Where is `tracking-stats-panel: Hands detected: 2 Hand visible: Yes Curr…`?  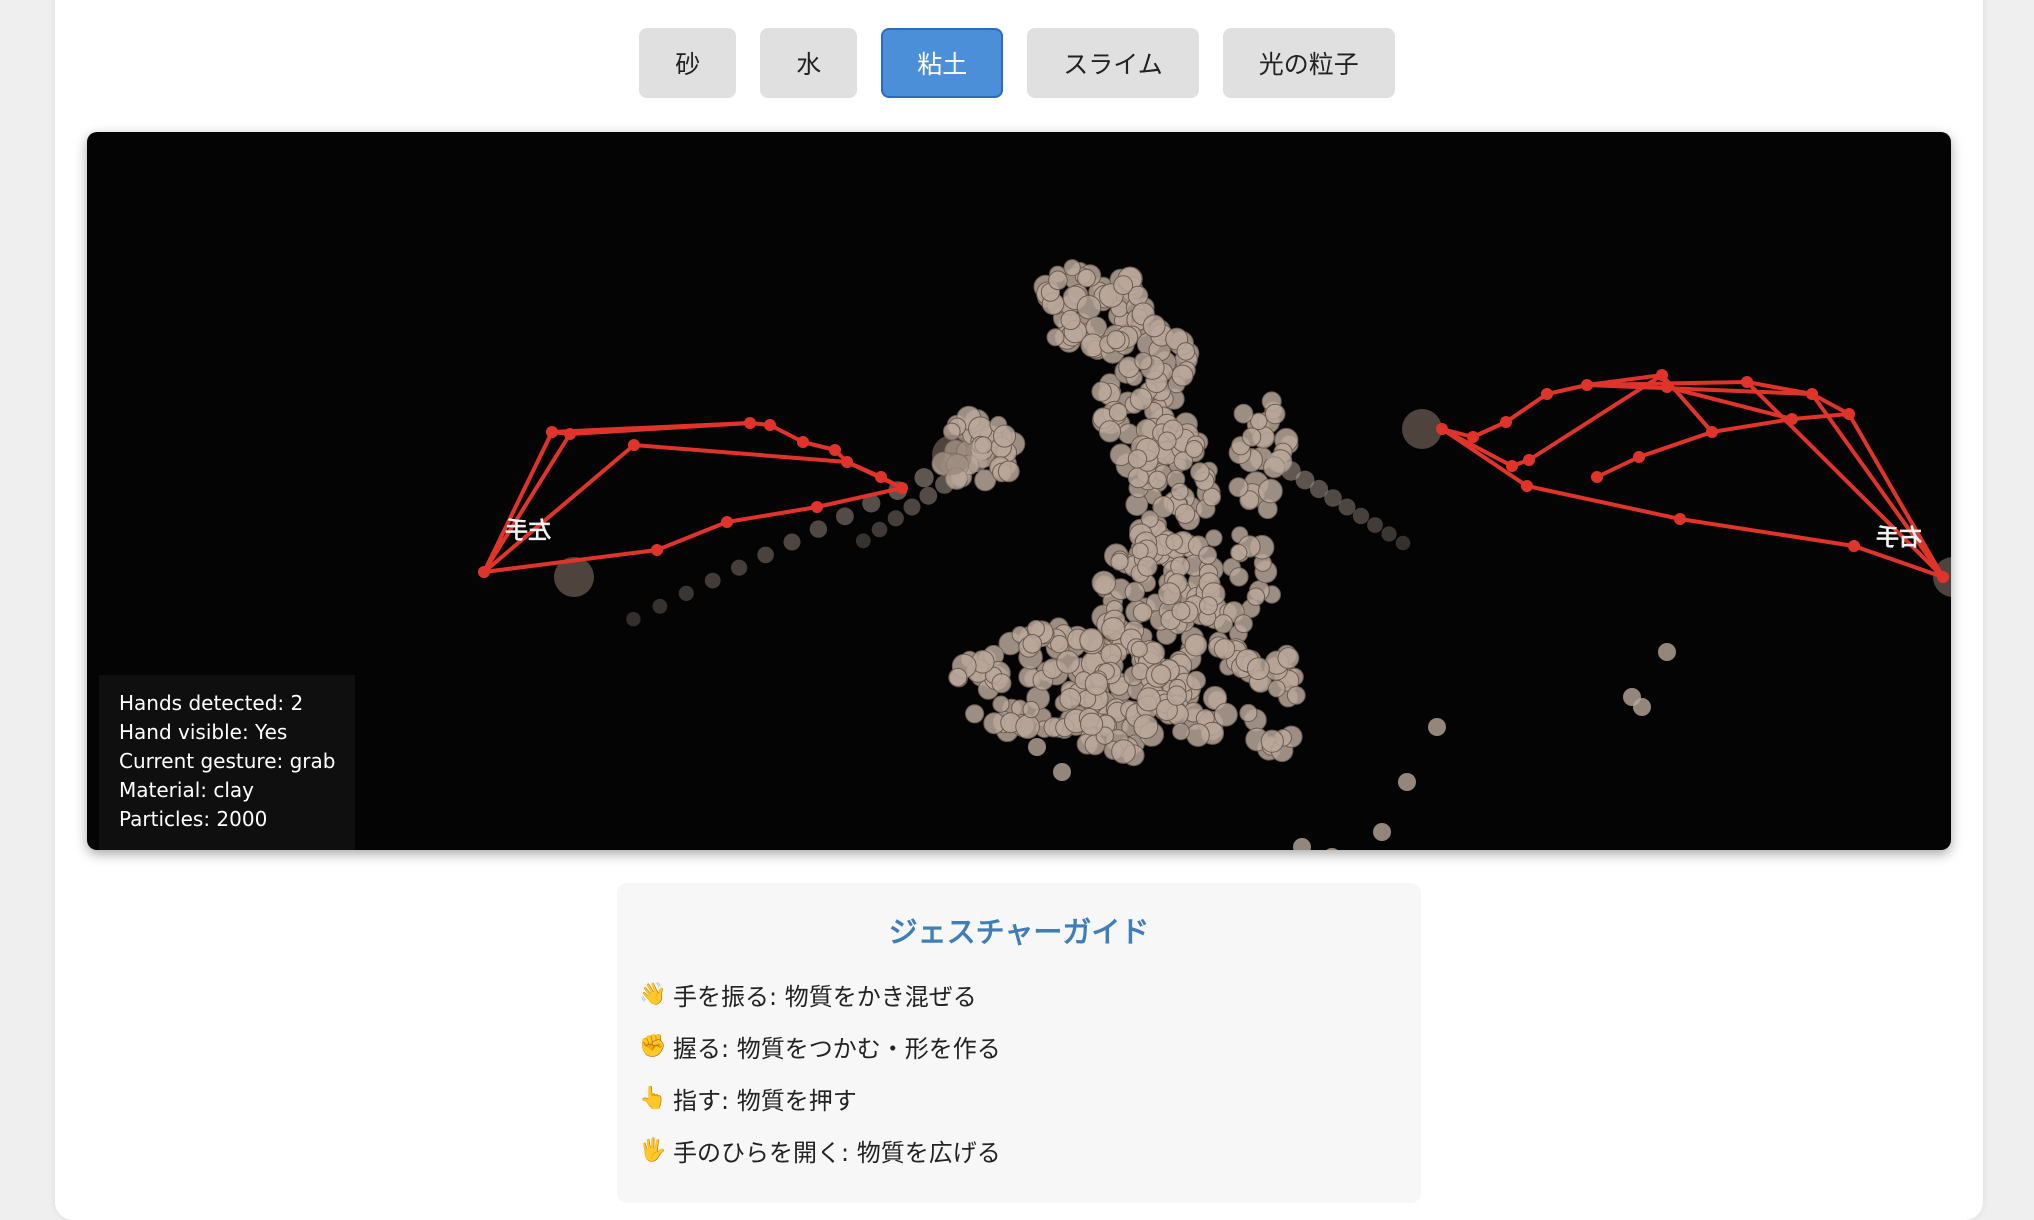
tracking-stats-panel: Hands detected: 2 Hand visible: Yes Curr… is located at coordinates (227, 762).